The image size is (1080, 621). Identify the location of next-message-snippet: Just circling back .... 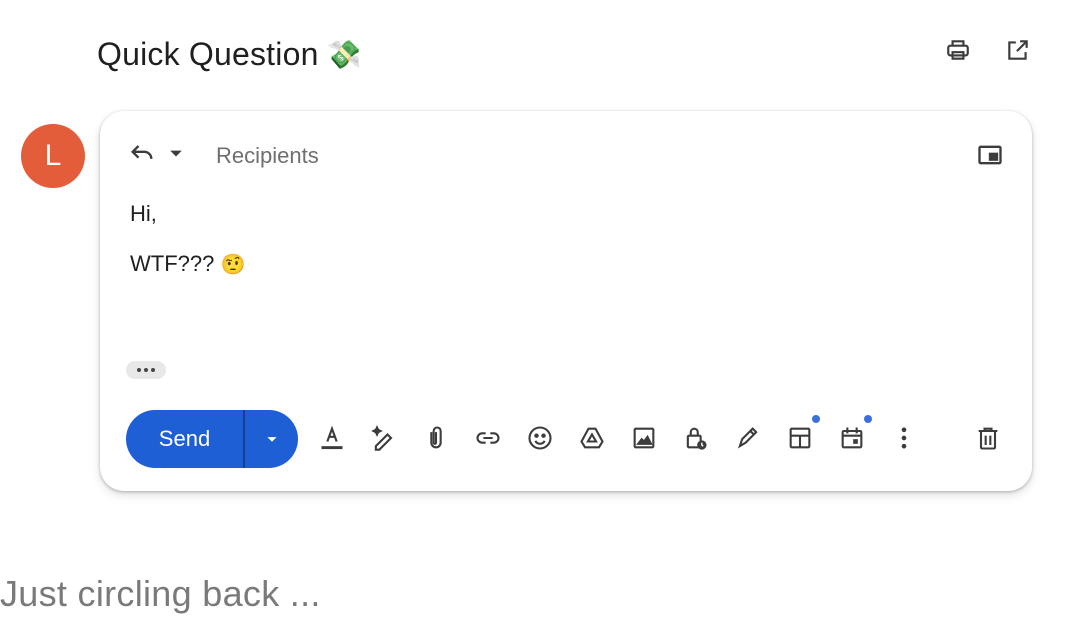
(160, 594).